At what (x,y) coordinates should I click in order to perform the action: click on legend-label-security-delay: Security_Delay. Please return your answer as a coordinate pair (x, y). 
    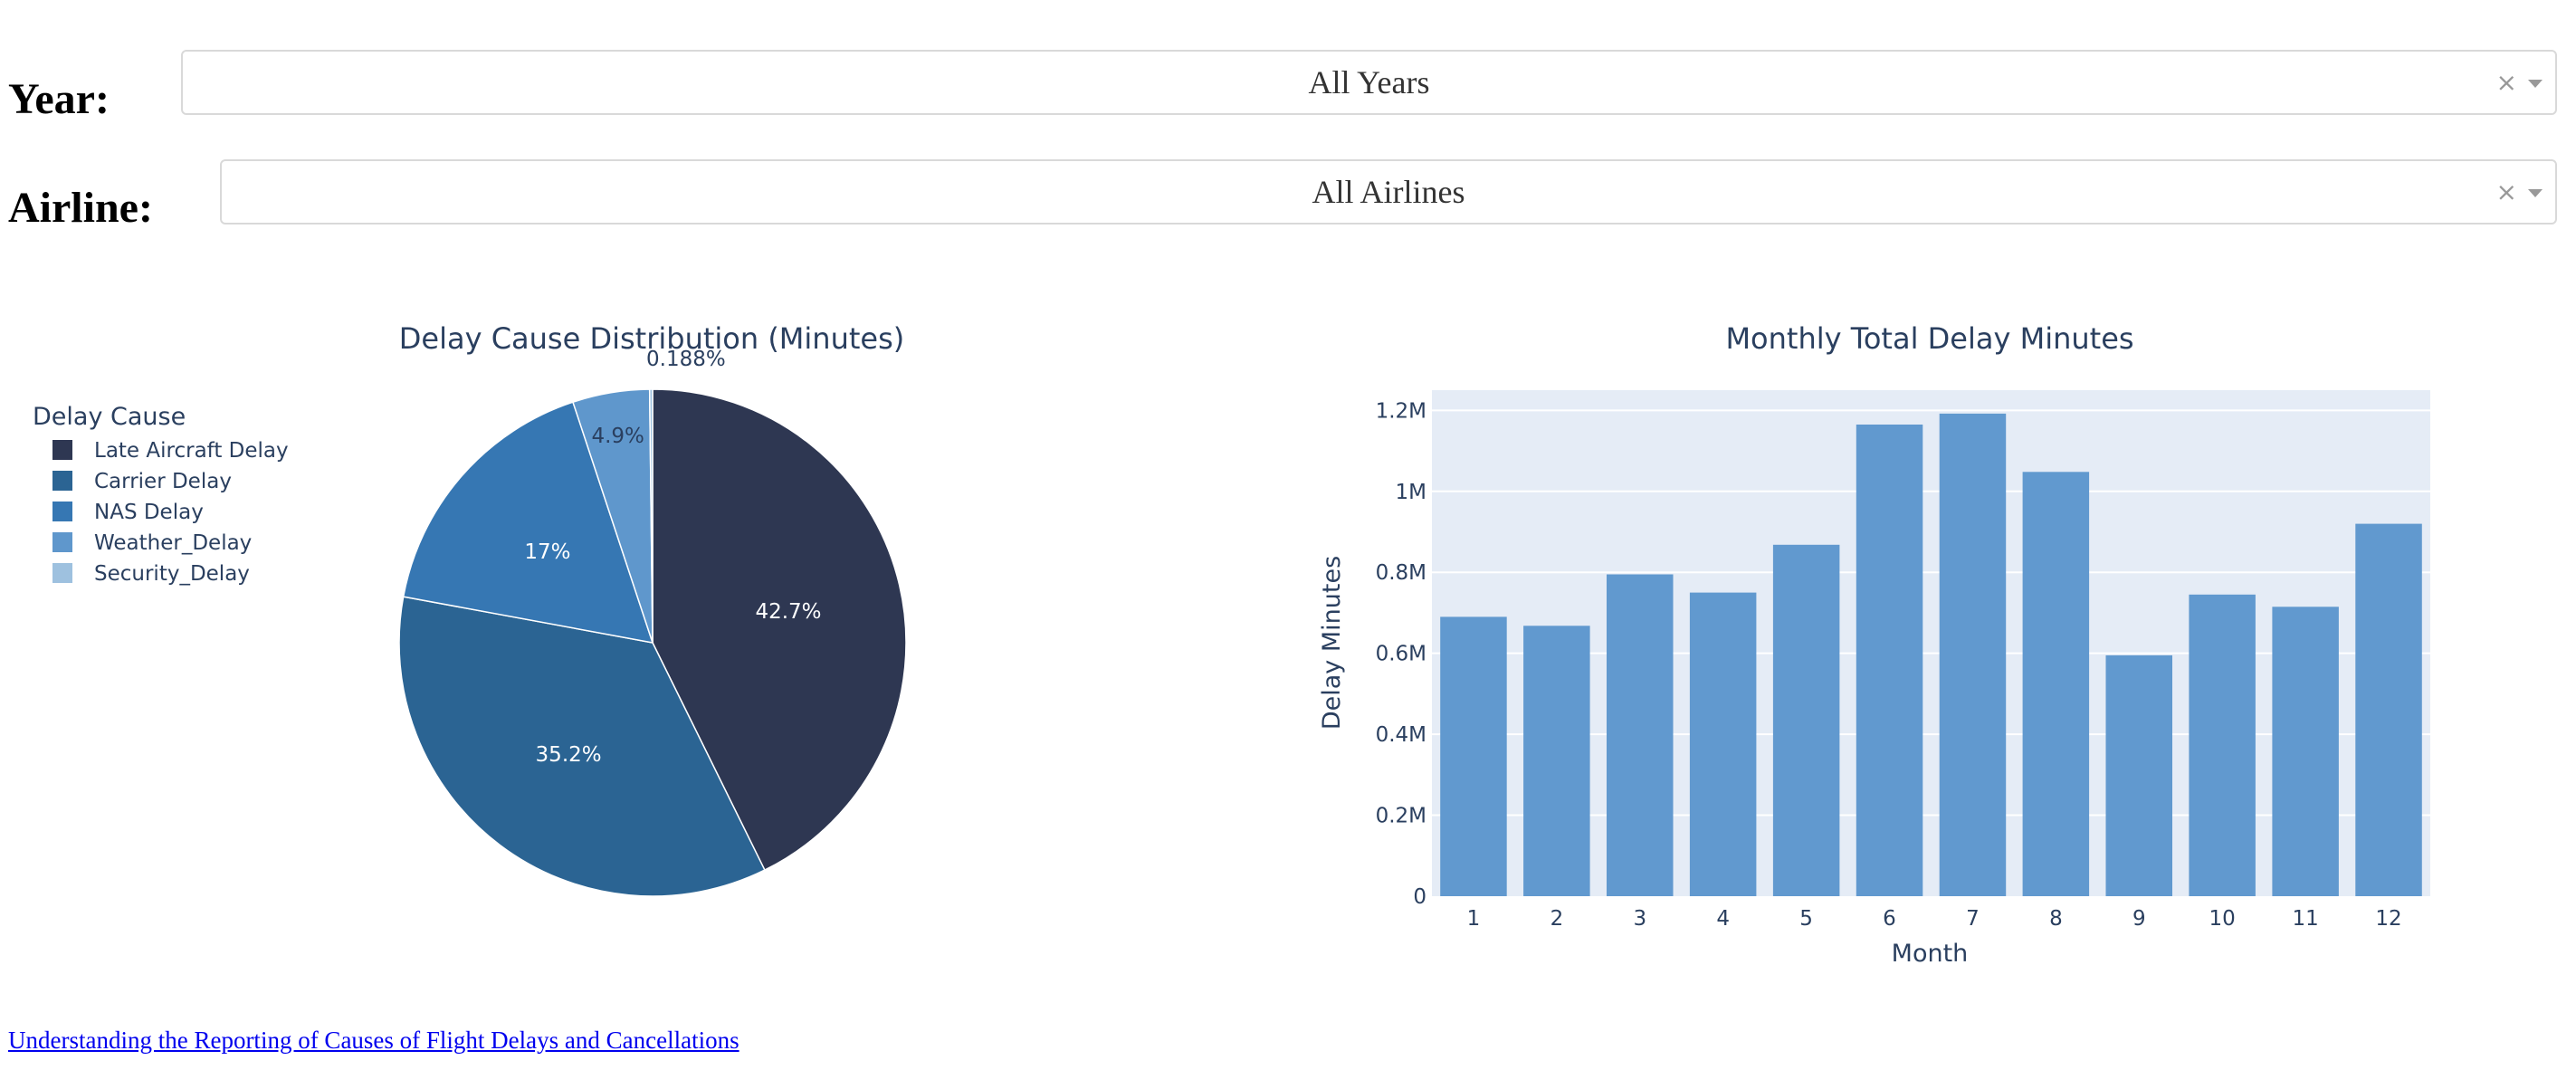
    Looking at the image, I should click on (172, 574).